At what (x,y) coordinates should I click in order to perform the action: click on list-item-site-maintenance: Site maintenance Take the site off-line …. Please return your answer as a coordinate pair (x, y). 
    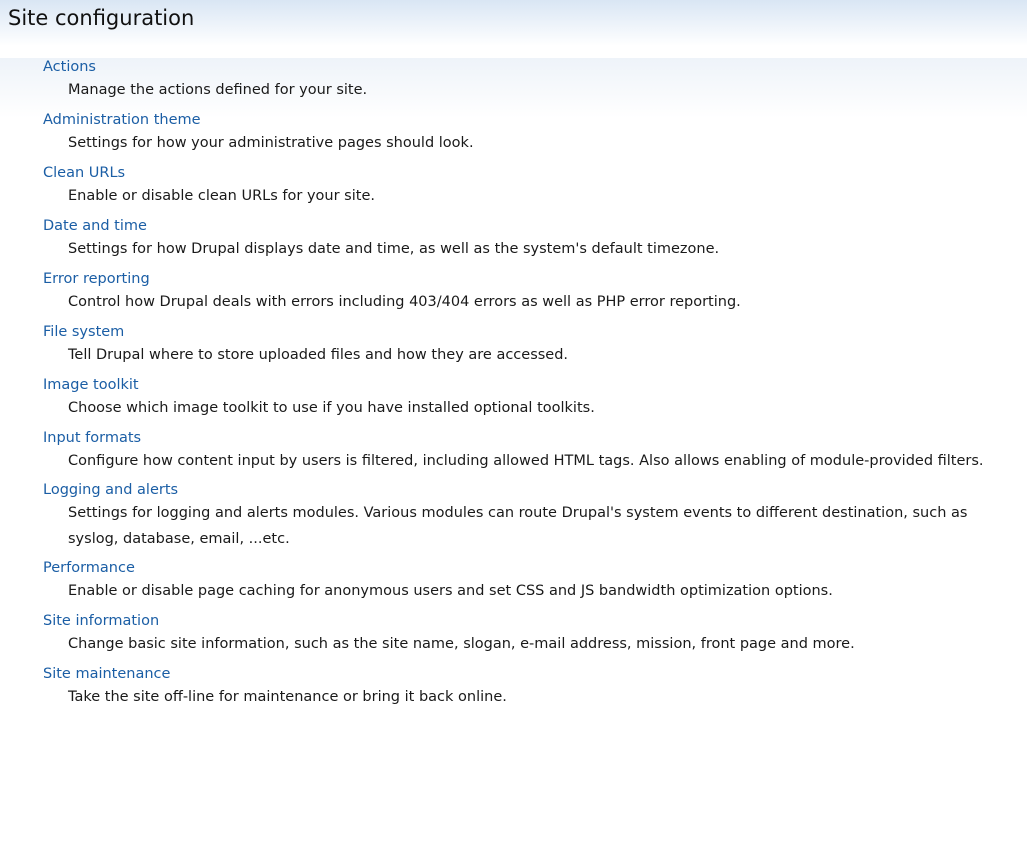
    Looking at the image, I should click on (513, 688).